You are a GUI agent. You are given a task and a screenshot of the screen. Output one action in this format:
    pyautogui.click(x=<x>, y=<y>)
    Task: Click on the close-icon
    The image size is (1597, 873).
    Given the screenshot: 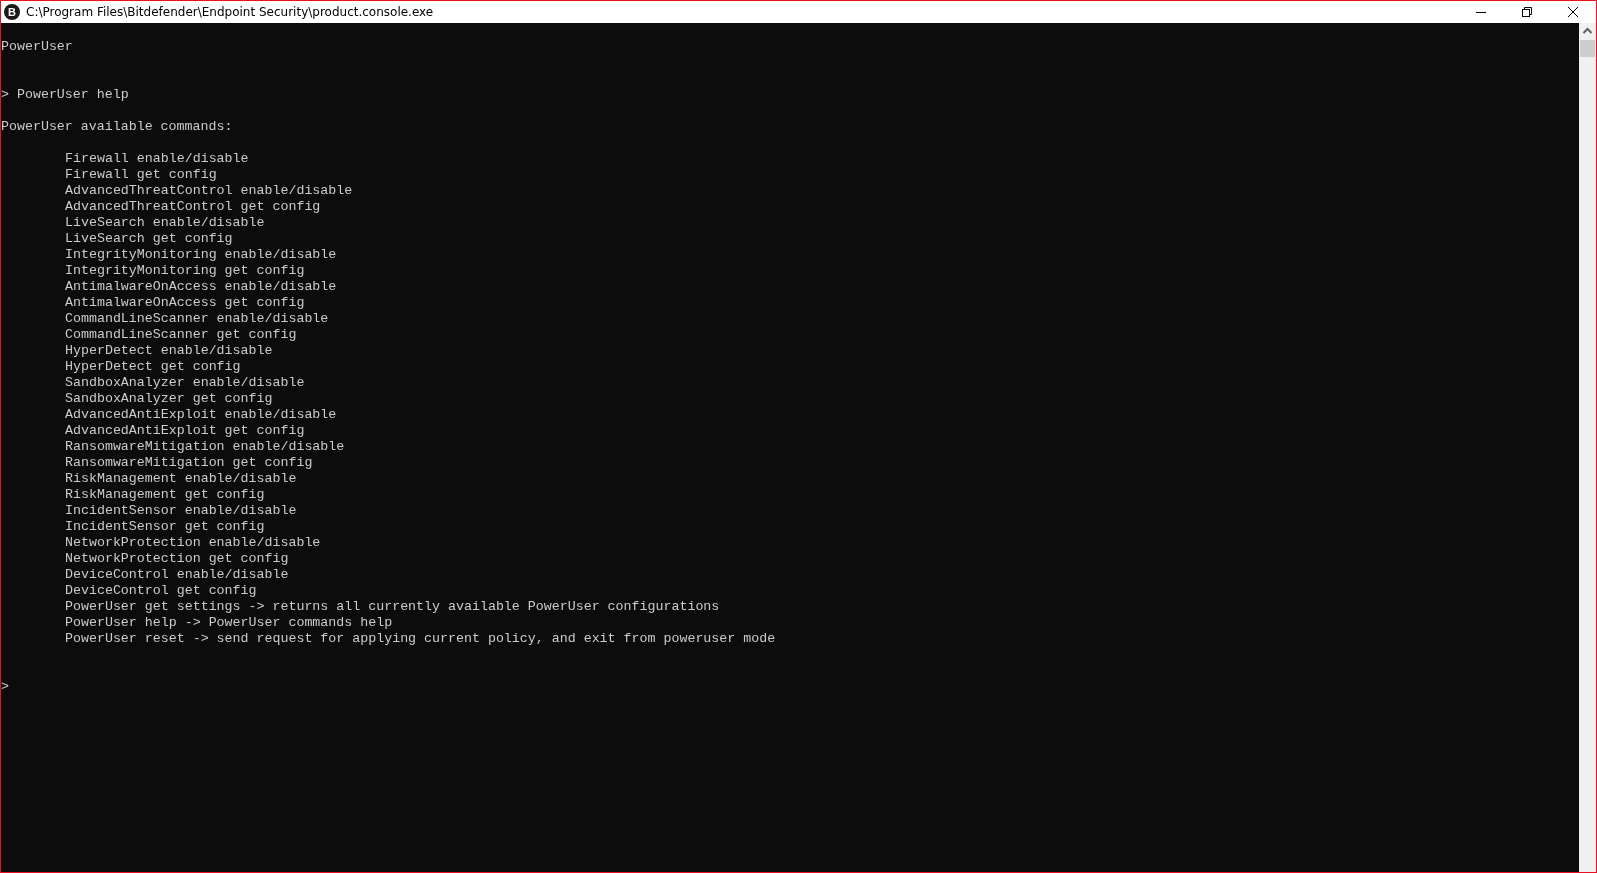 What is the action you would take?
    pyautogui.click(x=1573, y=12)
    